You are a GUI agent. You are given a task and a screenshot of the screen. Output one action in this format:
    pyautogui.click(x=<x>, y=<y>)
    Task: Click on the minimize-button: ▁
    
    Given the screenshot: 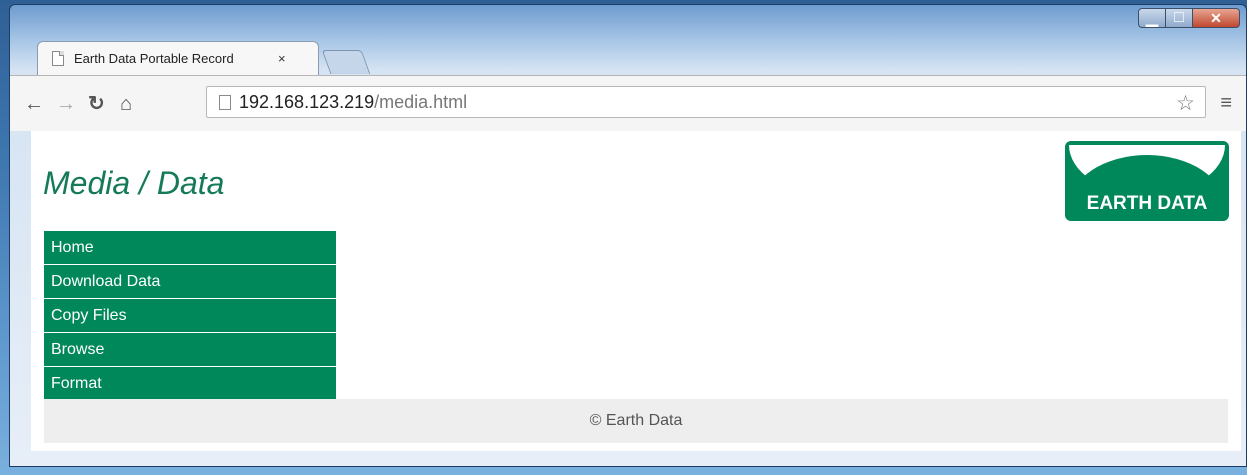 What is the action you would take?
    pyautogui.click(x=1152, y=18)
    